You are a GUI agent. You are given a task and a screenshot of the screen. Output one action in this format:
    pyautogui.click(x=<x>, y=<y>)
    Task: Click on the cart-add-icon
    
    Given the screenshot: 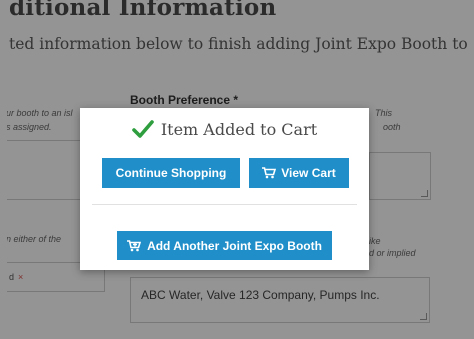 What is the action you would take?
    pyautogui.click(x=134, y=245)
    